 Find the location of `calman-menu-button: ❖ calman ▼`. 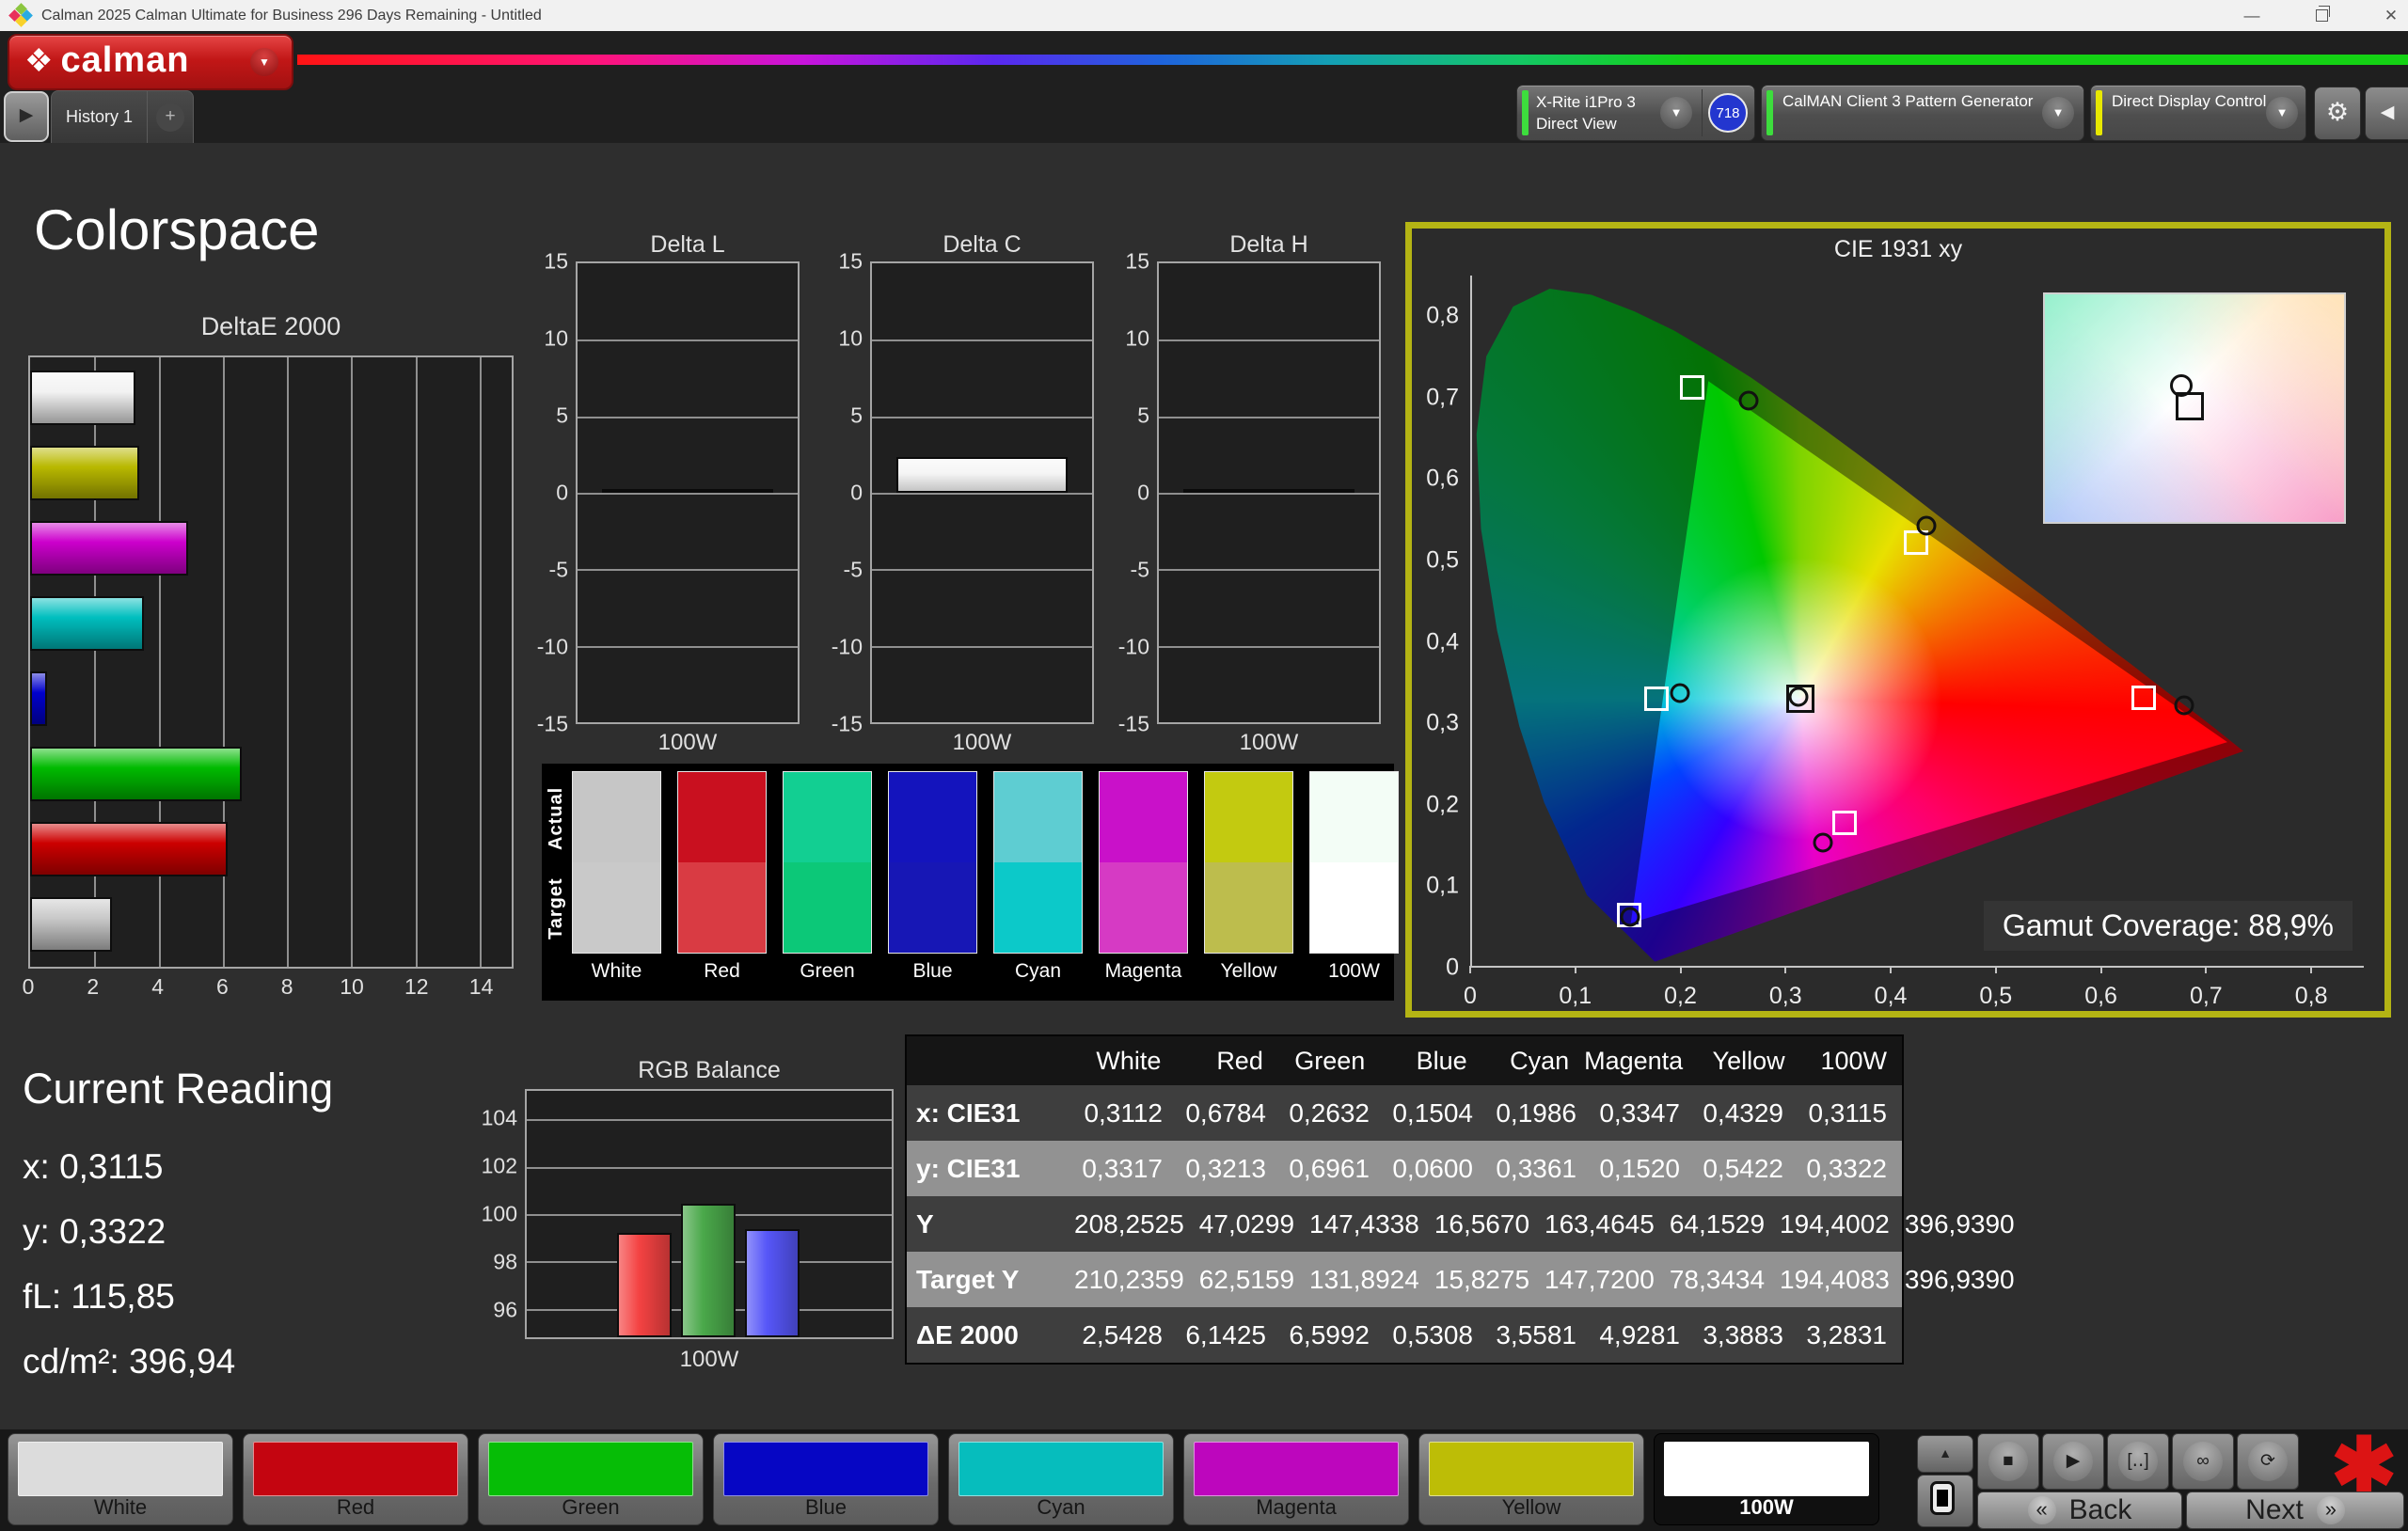

calman-menu-button: ❖ calman ▼ is located at coordinates (150, 62).